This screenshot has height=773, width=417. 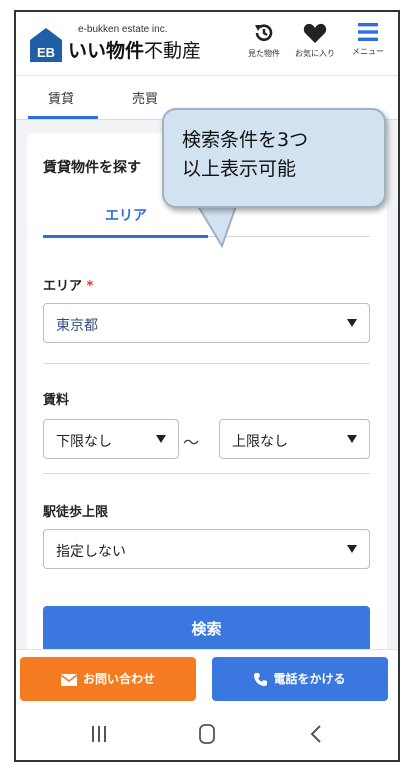 I want to click on card-title: 賃貸物件を探す, so click(x=92, y=168).